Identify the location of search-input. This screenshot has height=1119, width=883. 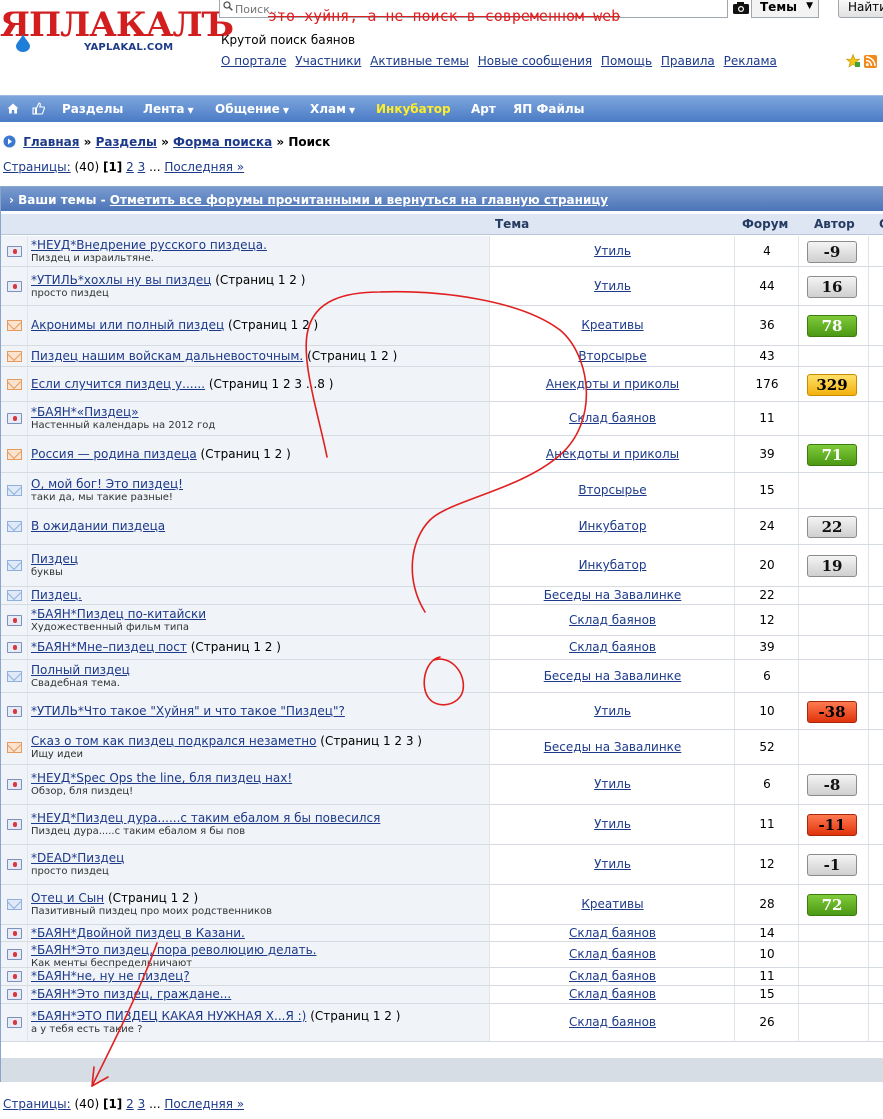
(473, 9).